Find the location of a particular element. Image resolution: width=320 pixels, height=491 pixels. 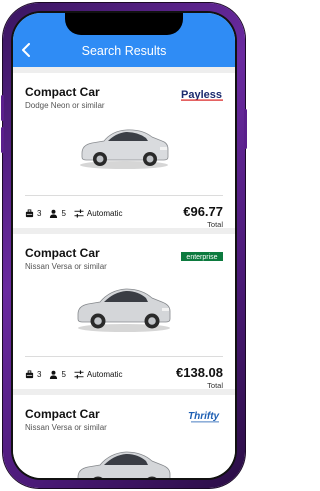

volume-down-button is located at coordinates (2, 140).